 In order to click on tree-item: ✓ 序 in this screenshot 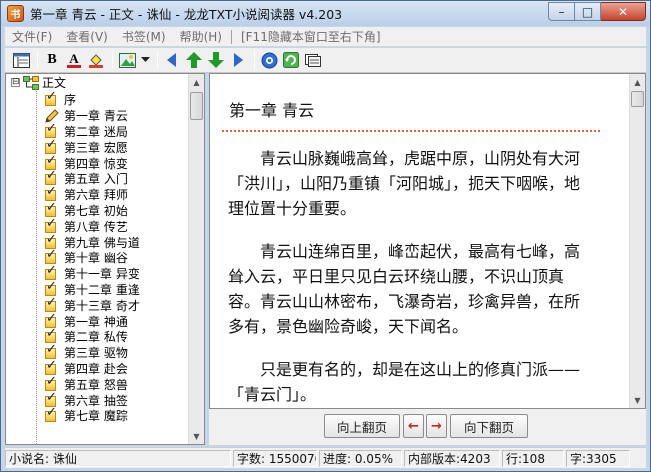, I will do `click(61, 98)`.